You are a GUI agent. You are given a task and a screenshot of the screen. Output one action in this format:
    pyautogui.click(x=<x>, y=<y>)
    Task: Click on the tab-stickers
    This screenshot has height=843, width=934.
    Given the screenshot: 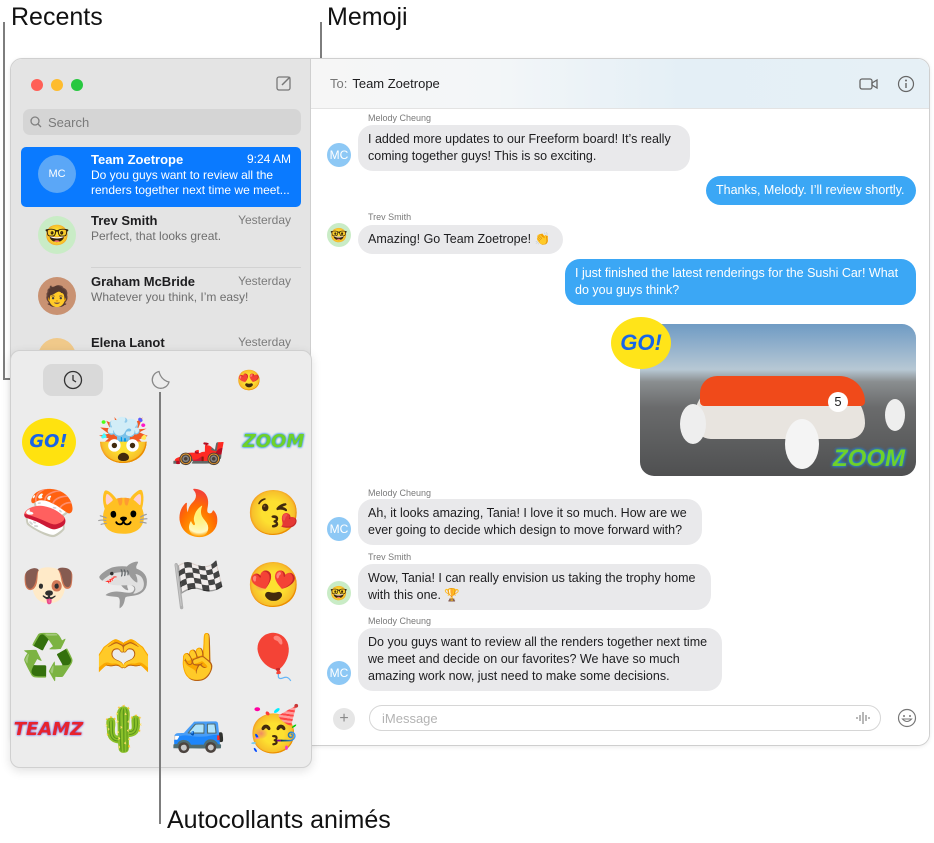 What is the action you would take?
    pyautogui.click(x=161, y=380)
    